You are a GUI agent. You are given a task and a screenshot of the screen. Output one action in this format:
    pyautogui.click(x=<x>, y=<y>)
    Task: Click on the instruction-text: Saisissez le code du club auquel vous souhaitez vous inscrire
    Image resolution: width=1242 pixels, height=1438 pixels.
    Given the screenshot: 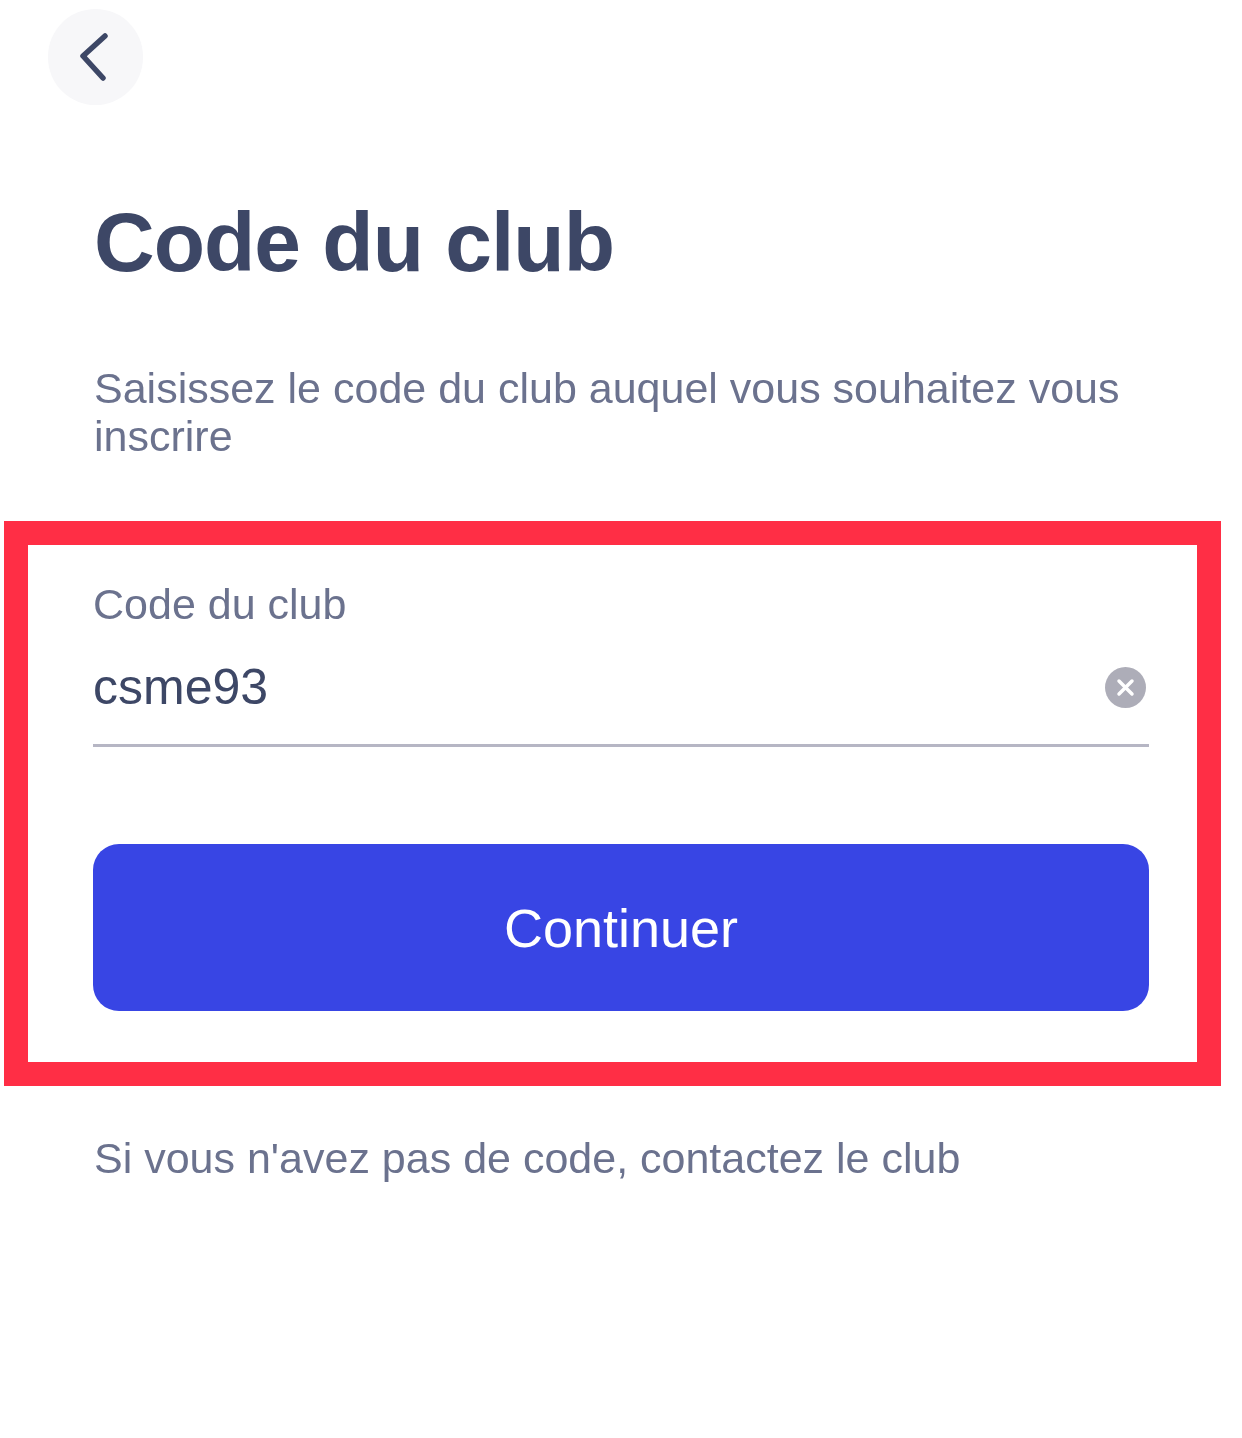 What is the action you would take?
    pyautogui.click(x=607, y=412)
    